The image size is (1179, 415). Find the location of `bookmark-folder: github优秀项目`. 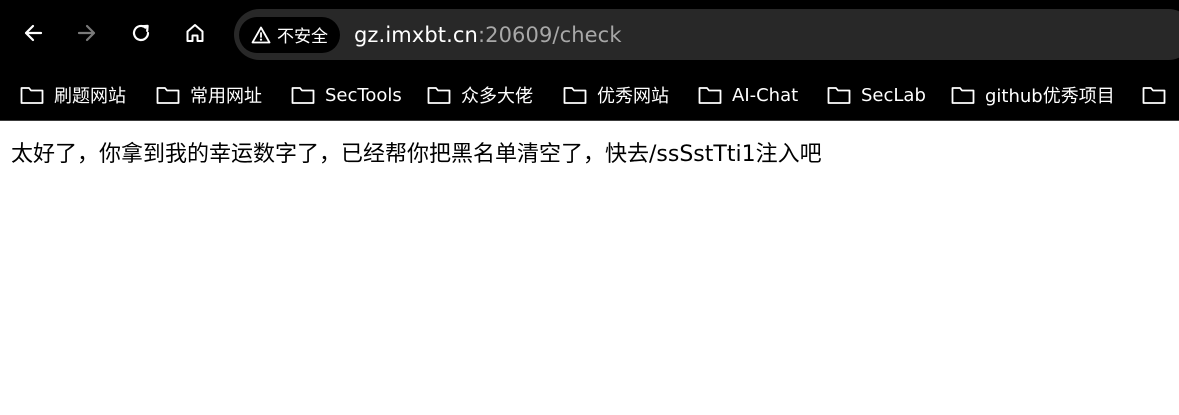

bookmark-folder: github优秀项目 is located at coordinates (1033, 95).